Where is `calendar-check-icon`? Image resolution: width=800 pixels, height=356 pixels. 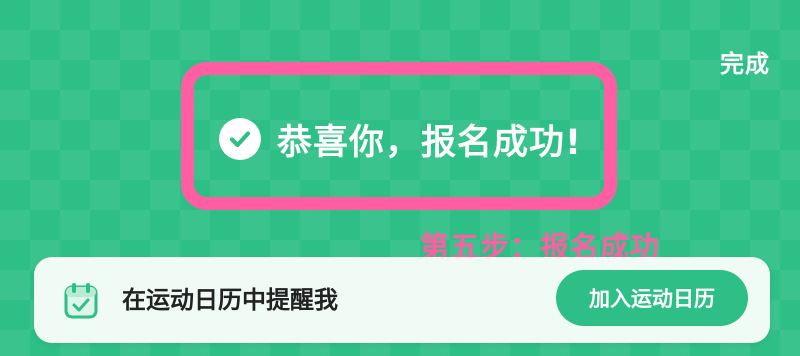
calendar-check-icon is located at coordinates (81, 300).